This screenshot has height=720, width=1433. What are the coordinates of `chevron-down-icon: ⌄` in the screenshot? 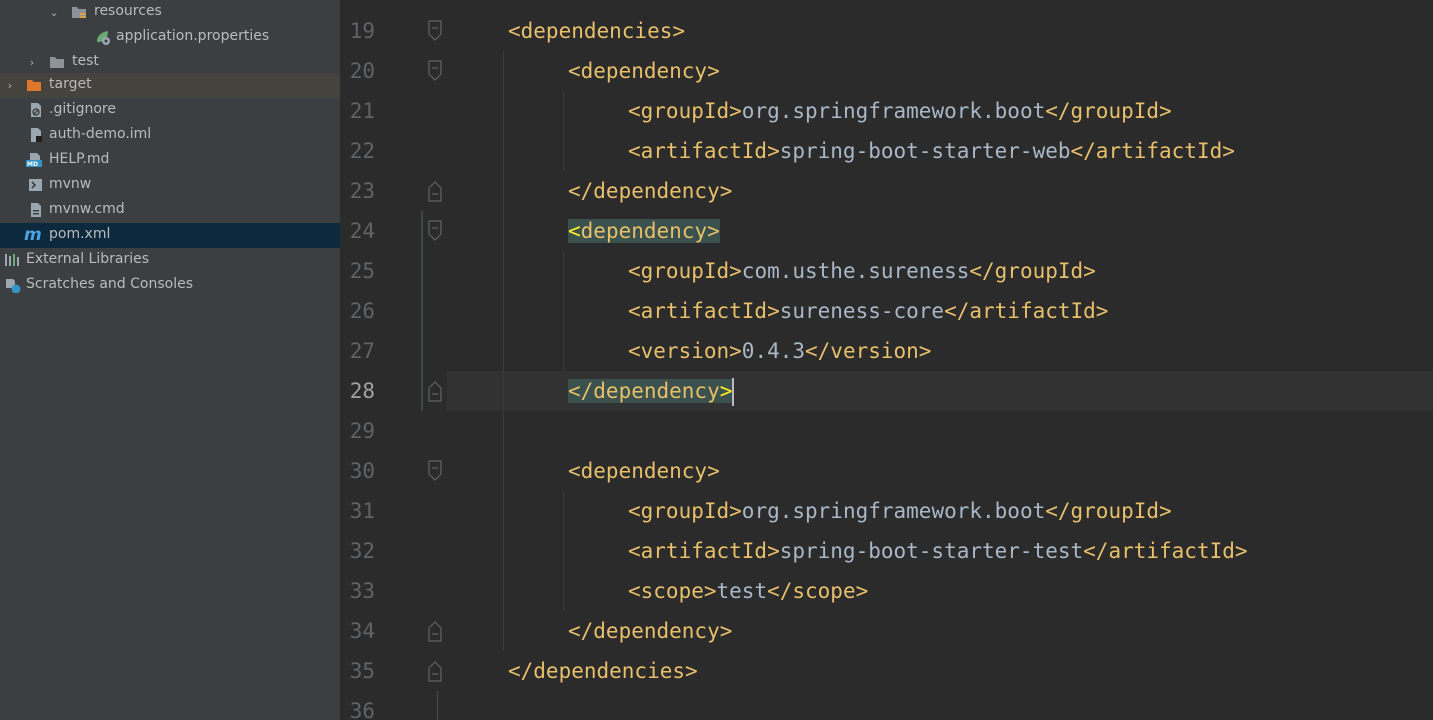 It's located at (54, 12).